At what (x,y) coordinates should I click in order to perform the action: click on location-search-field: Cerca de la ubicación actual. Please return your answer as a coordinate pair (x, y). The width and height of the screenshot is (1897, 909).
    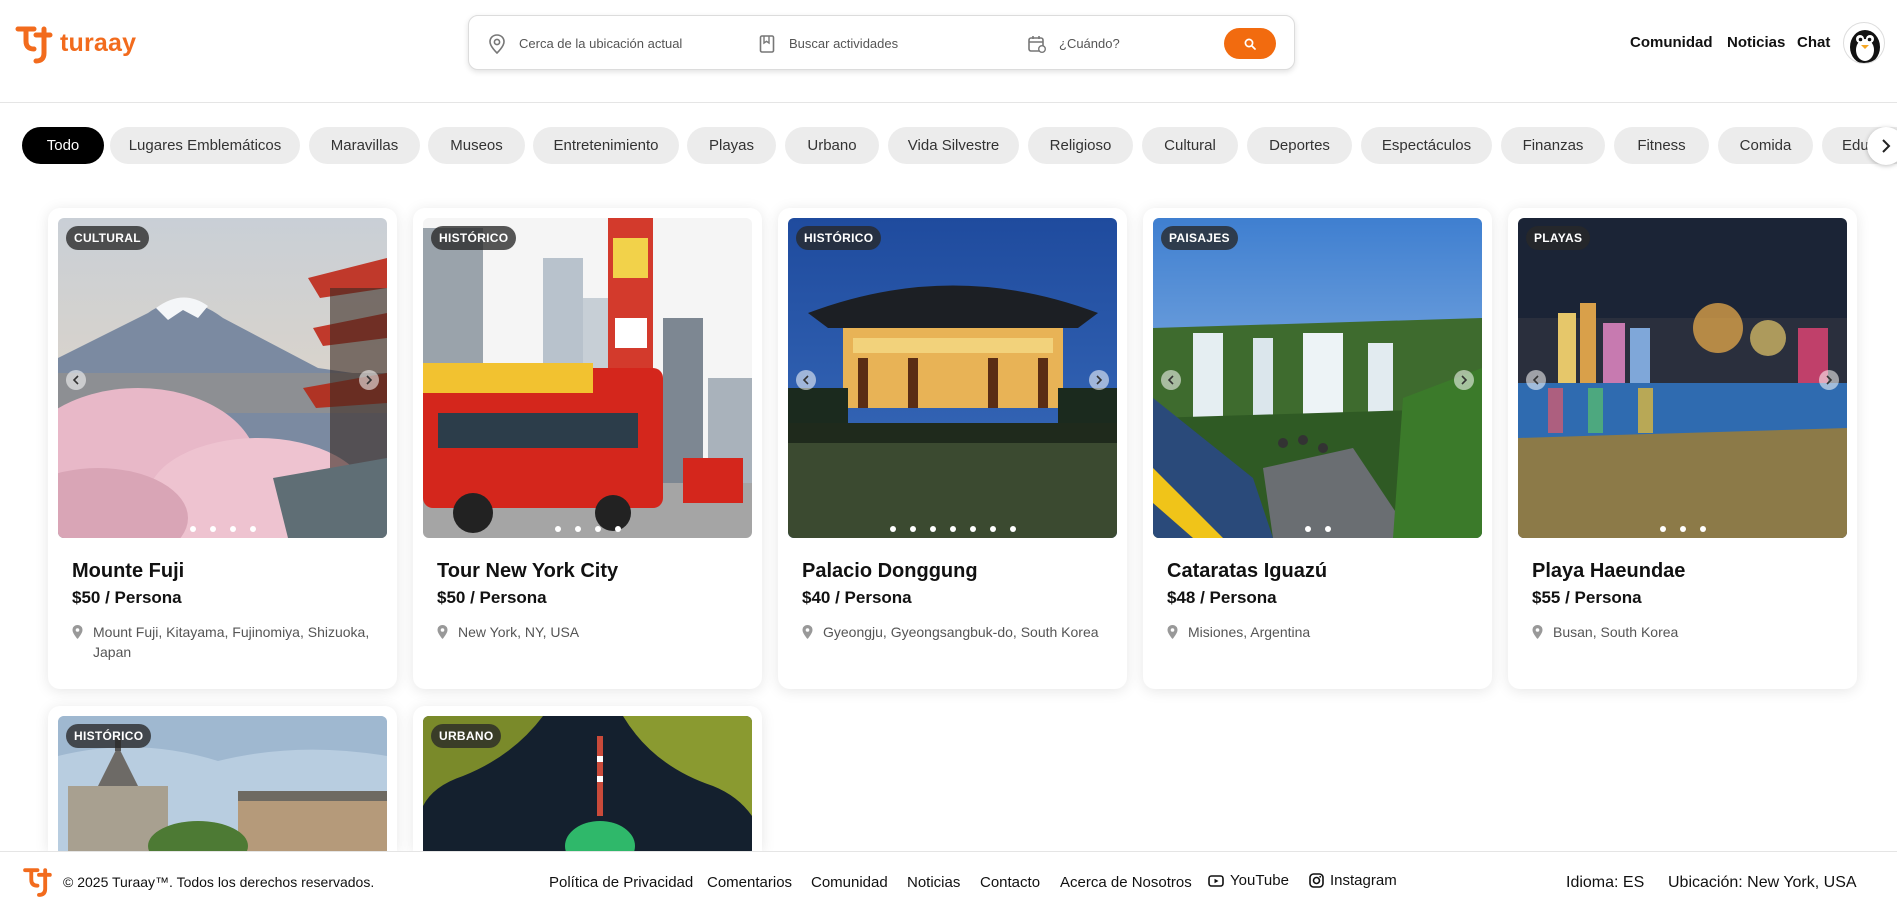
    Looking at the image, I should click on (584, 43).